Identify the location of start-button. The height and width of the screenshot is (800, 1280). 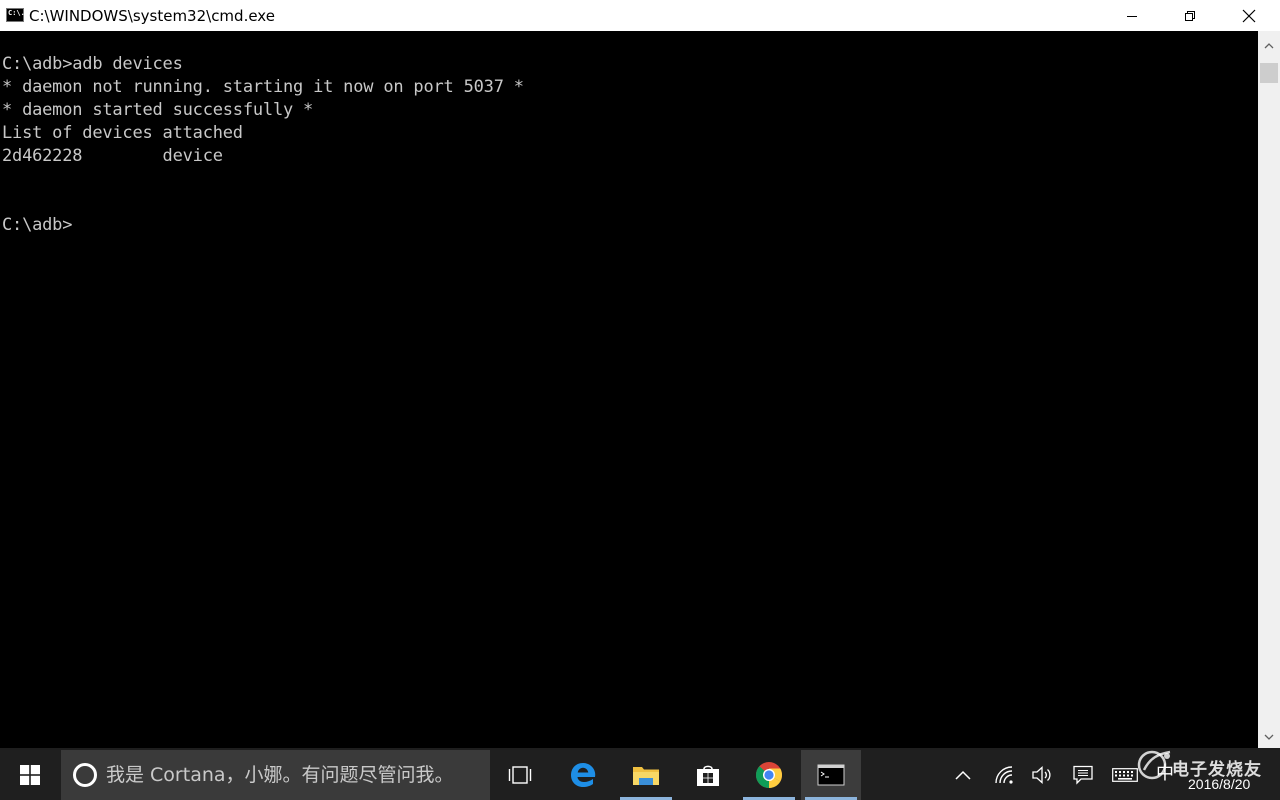
(30, 775).